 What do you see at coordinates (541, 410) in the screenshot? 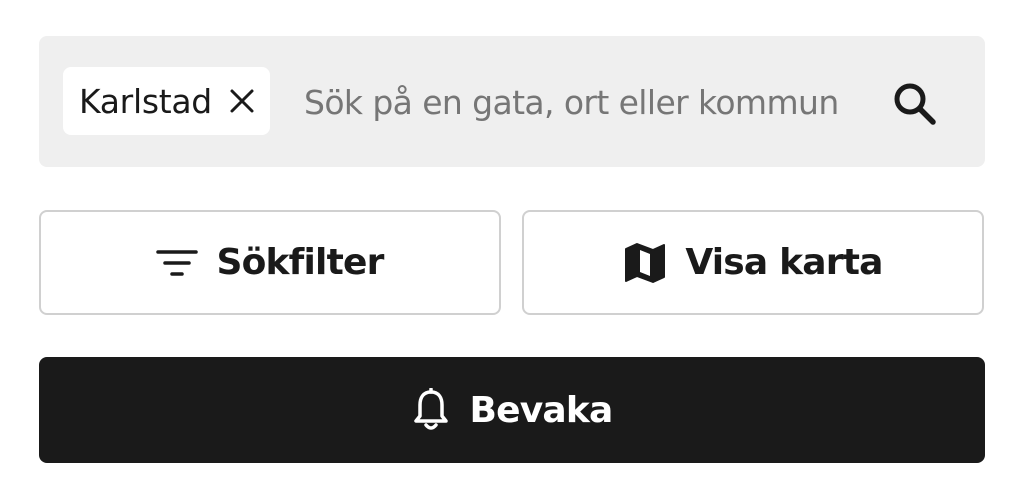
I see `watch-label: Bevaka` at bounding box center [541, 410].